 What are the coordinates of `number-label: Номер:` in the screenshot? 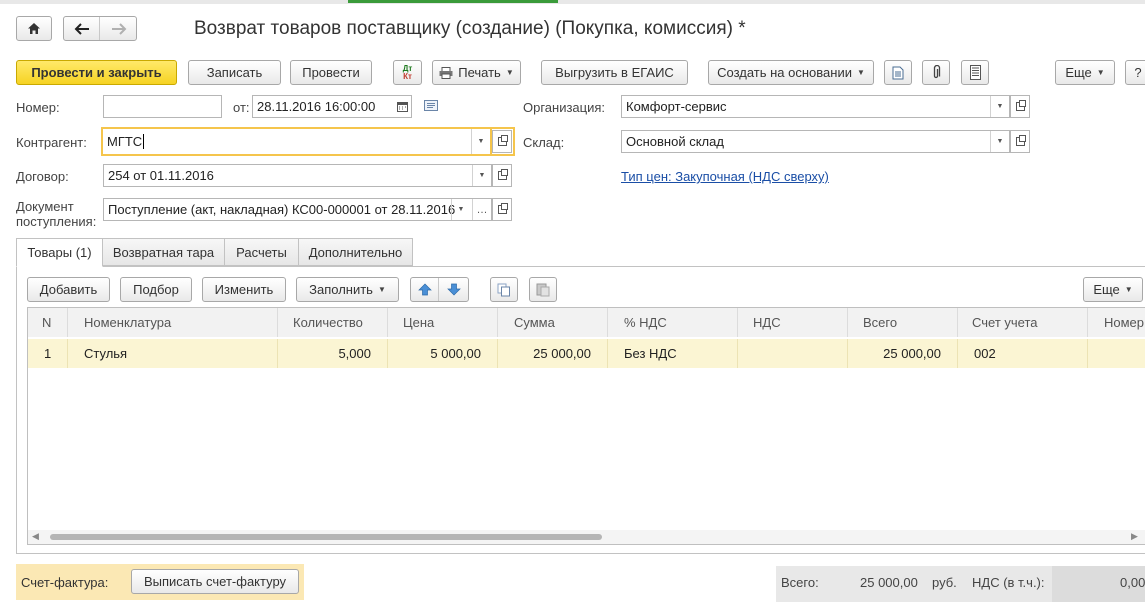 It's located at (38, 107).